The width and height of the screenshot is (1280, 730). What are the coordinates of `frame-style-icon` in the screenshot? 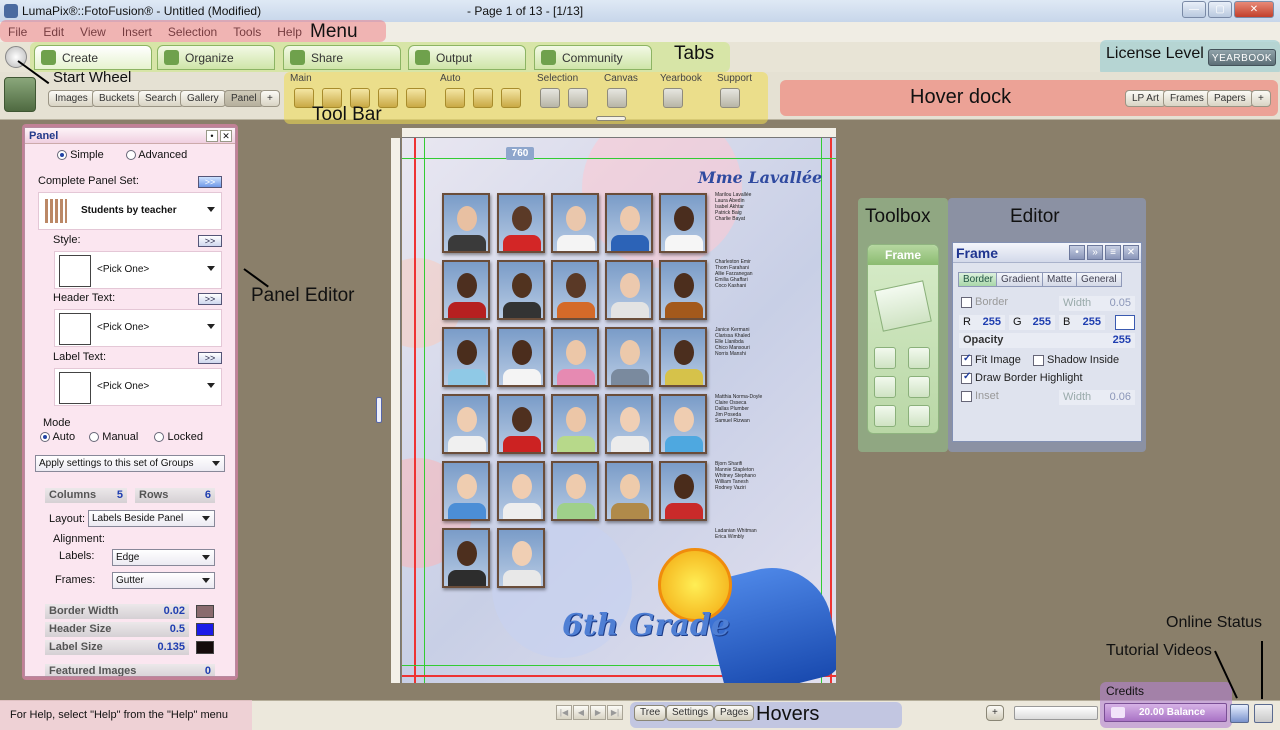 It's located at (885, 358).